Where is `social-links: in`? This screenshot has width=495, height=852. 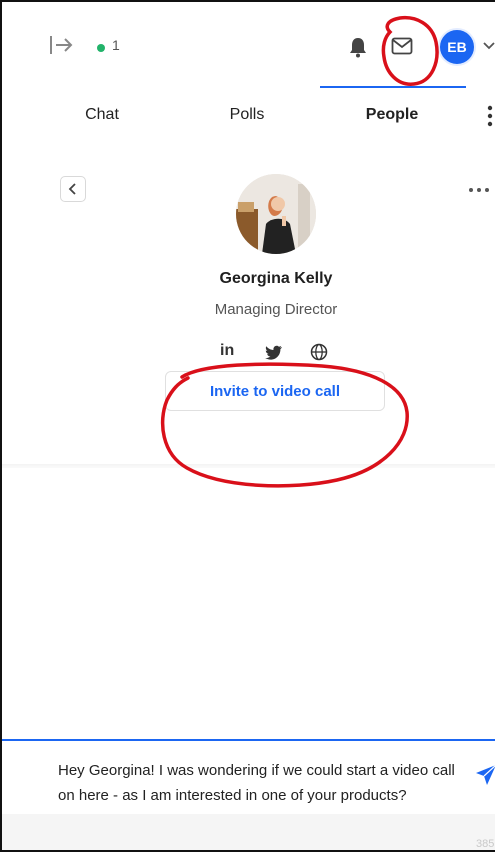
social-links: in is located at coordinates (275, 354).